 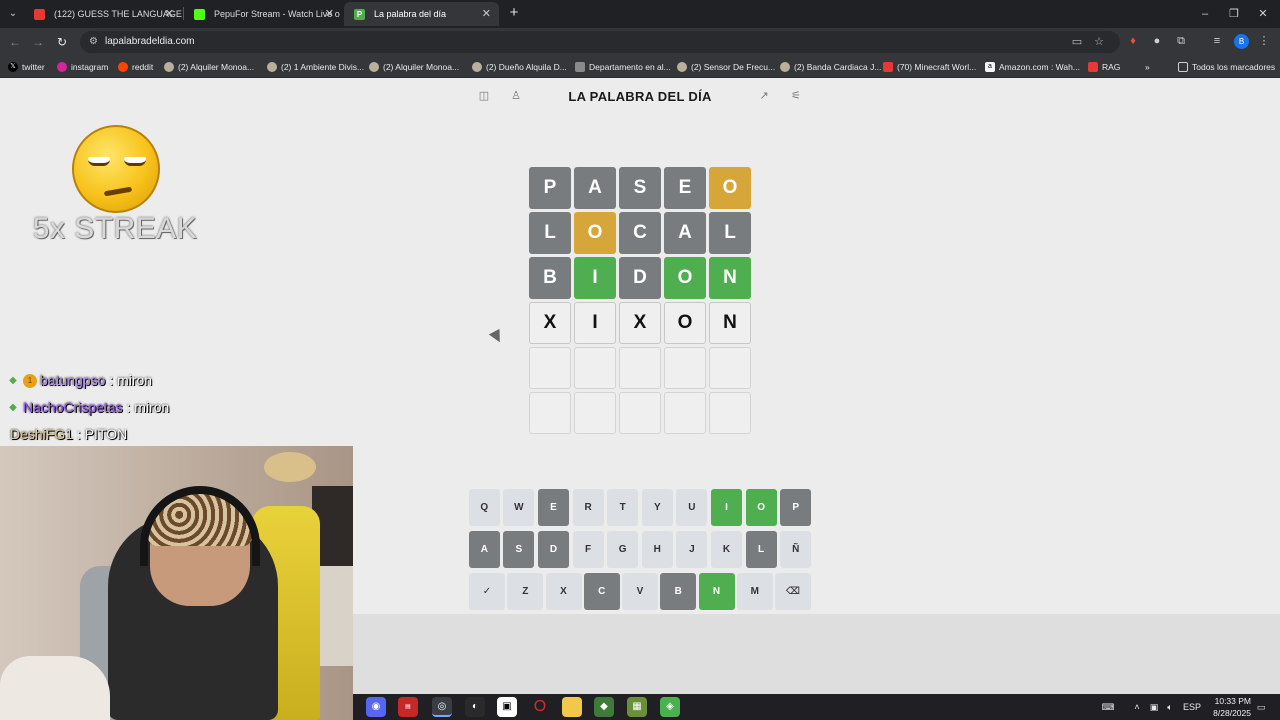 What do you see at coordinates (657, 507) in the screenshot?
I see `key-y: Y` at bounding box center [657, 507].